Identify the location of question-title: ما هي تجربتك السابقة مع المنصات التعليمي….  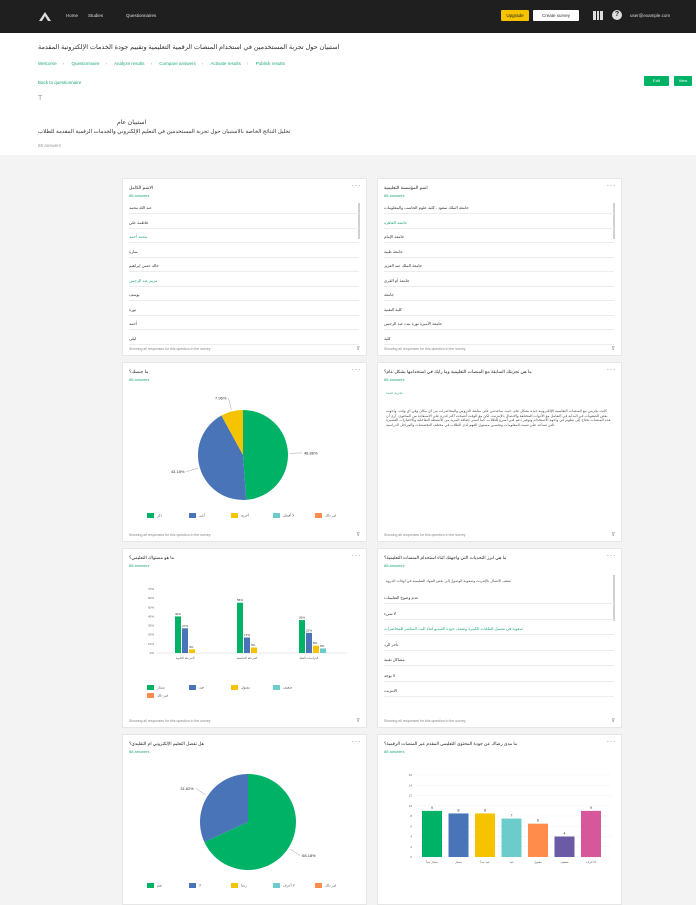
(458, 371).